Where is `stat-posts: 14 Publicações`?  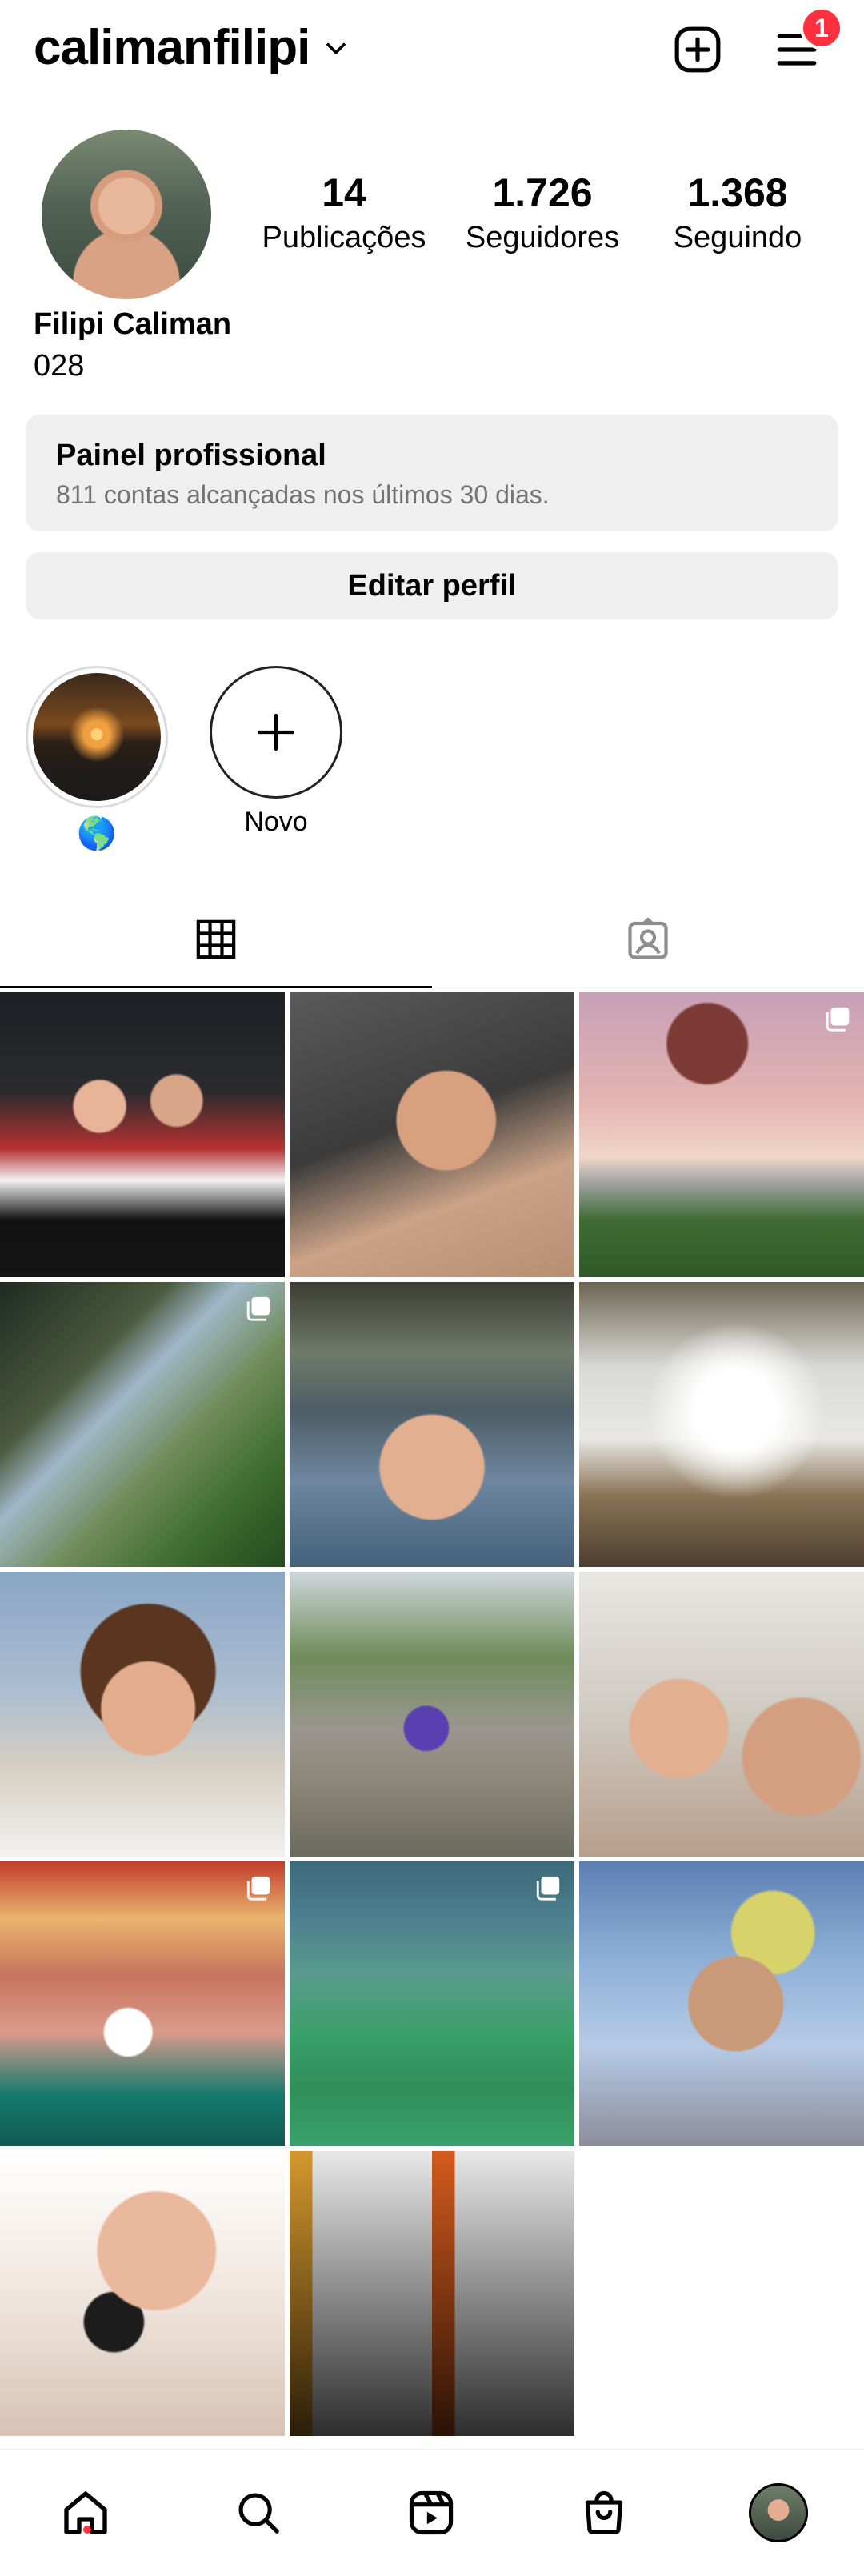
stat-posts: 14 Publicações is located at coordinates (344, 212).